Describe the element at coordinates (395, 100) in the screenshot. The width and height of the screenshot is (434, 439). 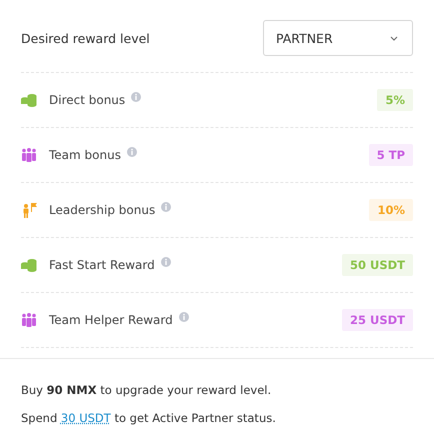
I see `reward-value: 5%` at that location.